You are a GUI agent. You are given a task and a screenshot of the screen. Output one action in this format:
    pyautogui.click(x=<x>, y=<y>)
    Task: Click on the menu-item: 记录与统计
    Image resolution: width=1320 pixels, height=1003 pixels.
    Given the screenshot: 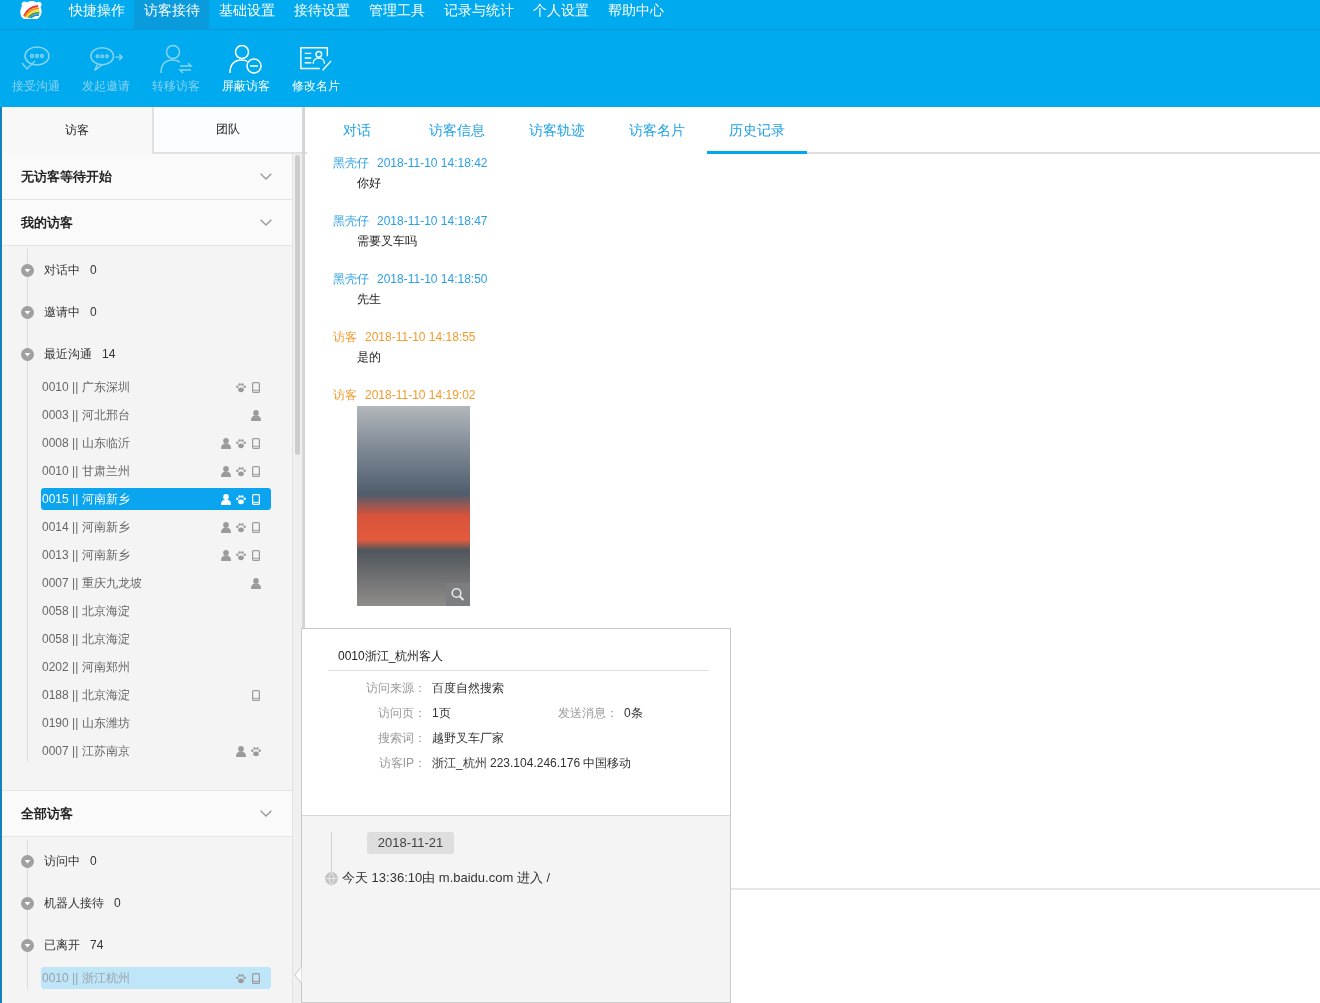 What is the action you would take?
    pyautogui.click(x=478, y=14)
    